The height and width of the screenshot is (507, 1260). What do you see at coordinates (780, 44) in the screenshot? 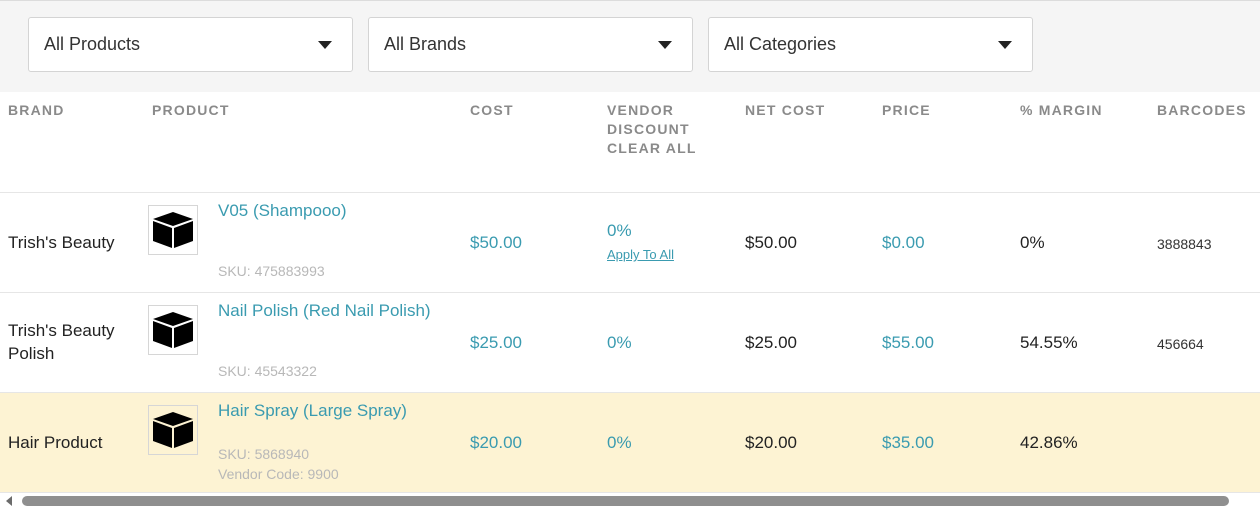
I see `categories-filter-value: All Categories` at bounding box center [780, 44].